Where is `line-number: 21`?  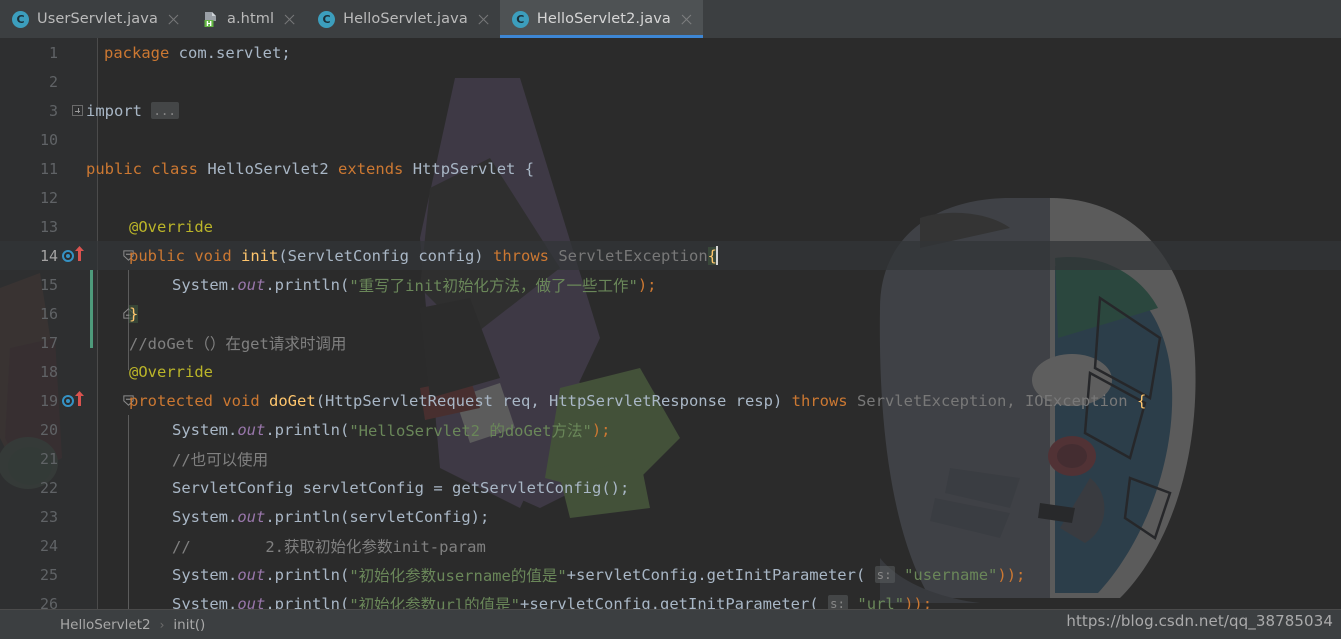 line-number: 21 is located at coordinates (48, 458).